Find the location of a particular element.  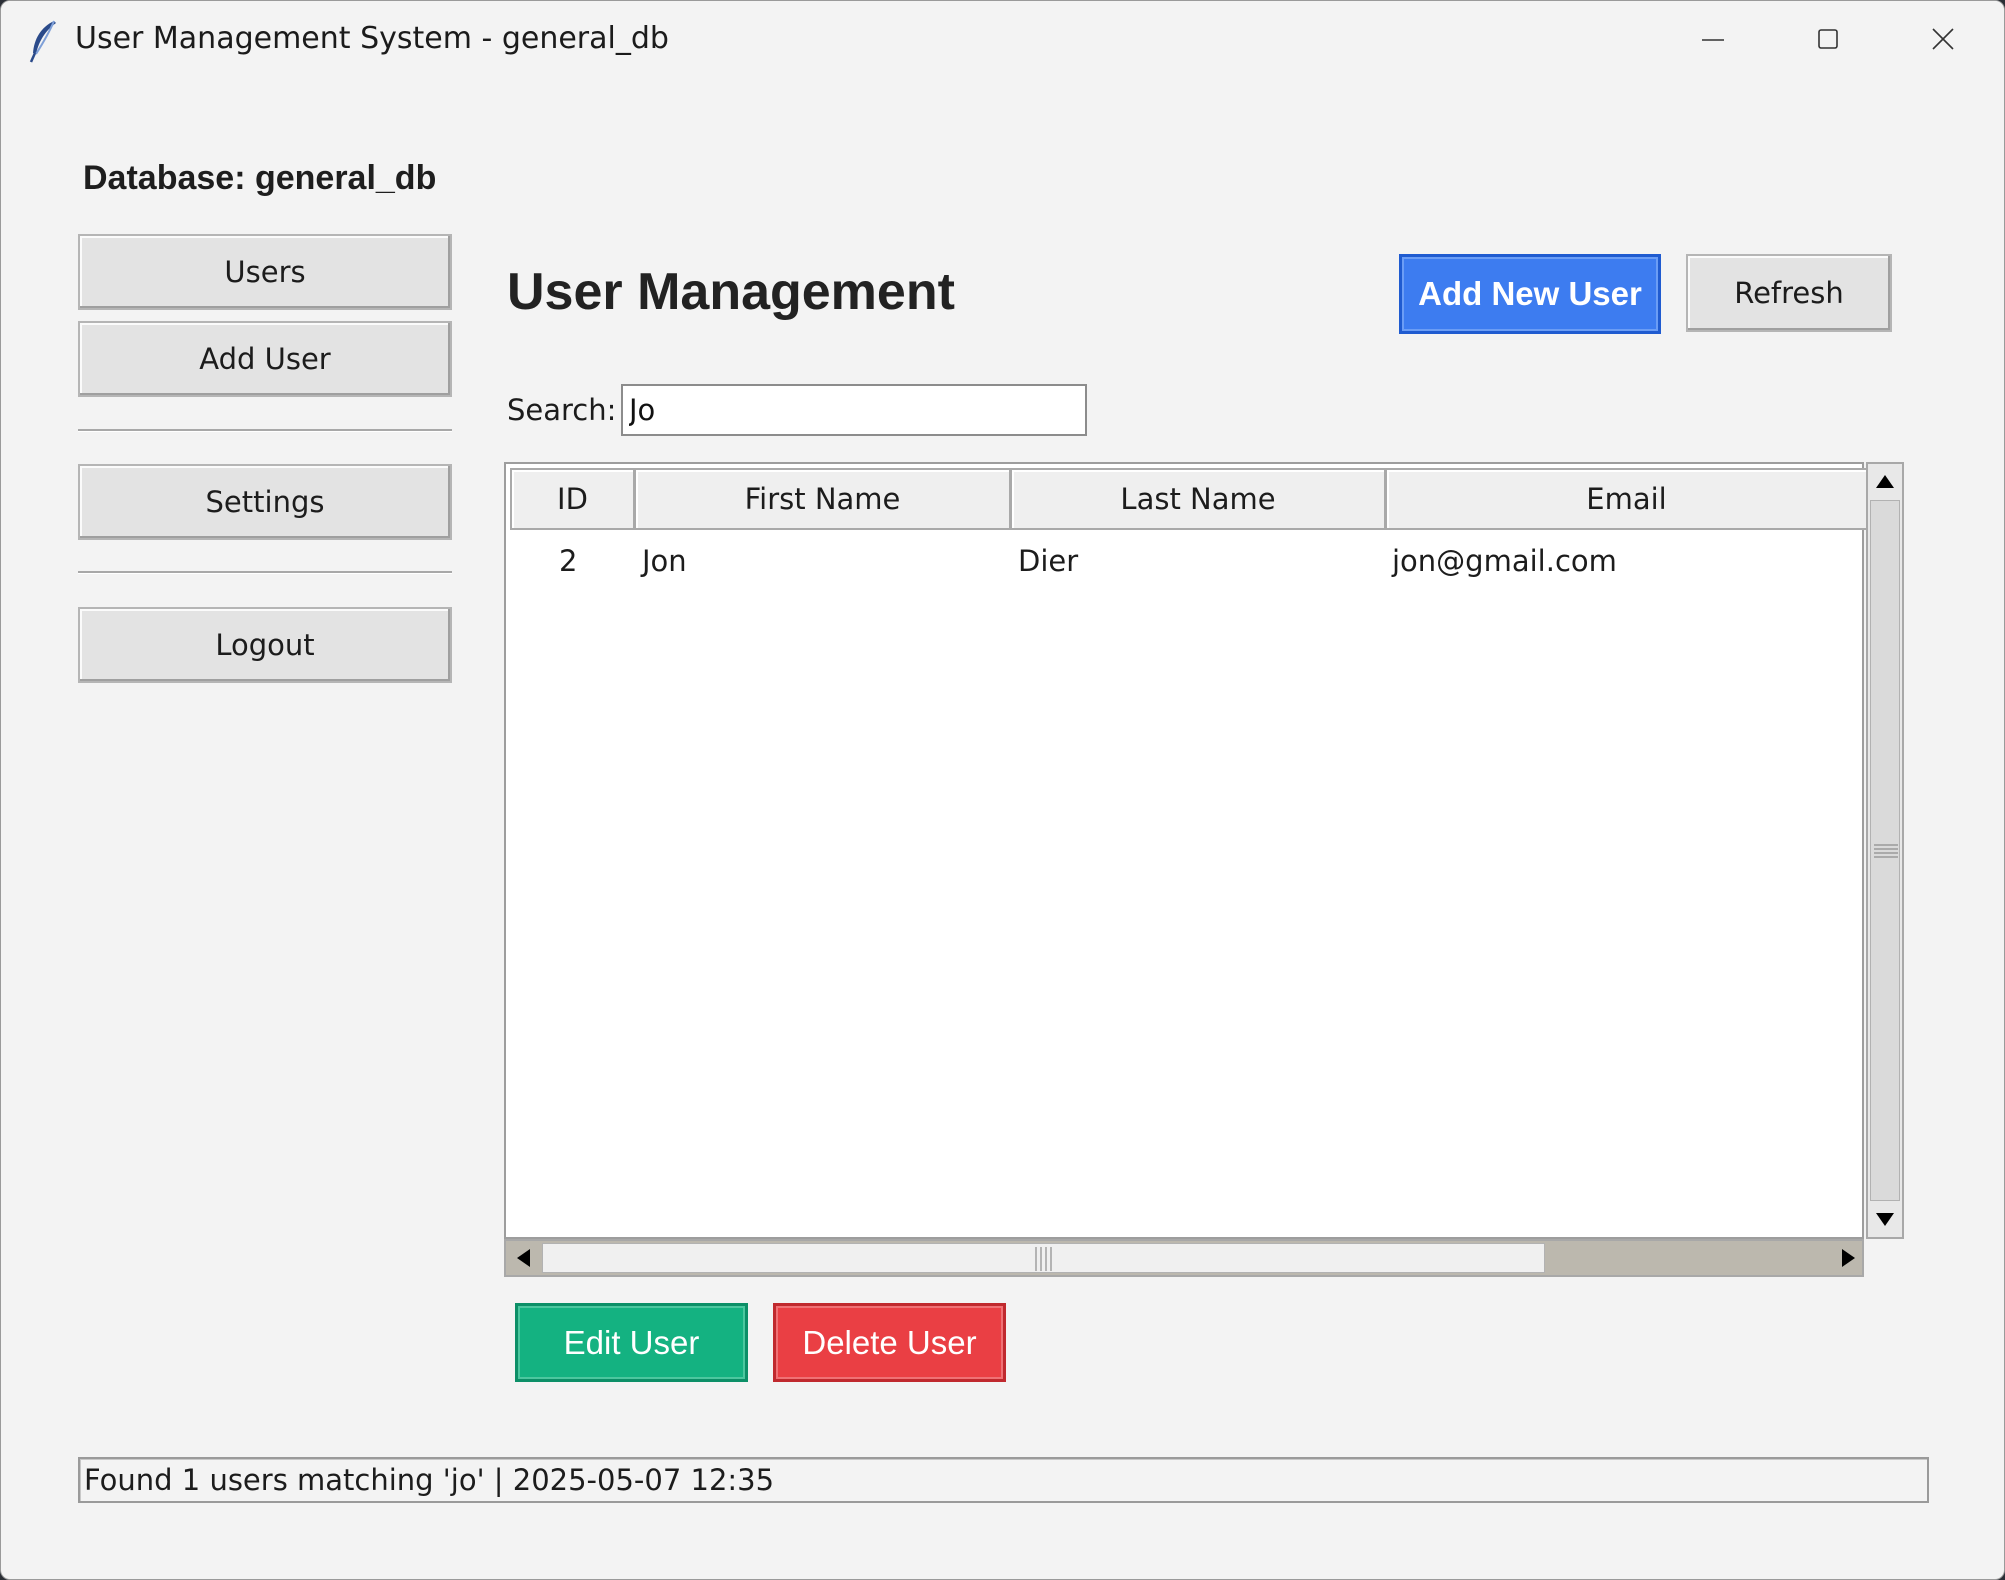

database-label: Database: general_db is located at coordinates (260, 178).